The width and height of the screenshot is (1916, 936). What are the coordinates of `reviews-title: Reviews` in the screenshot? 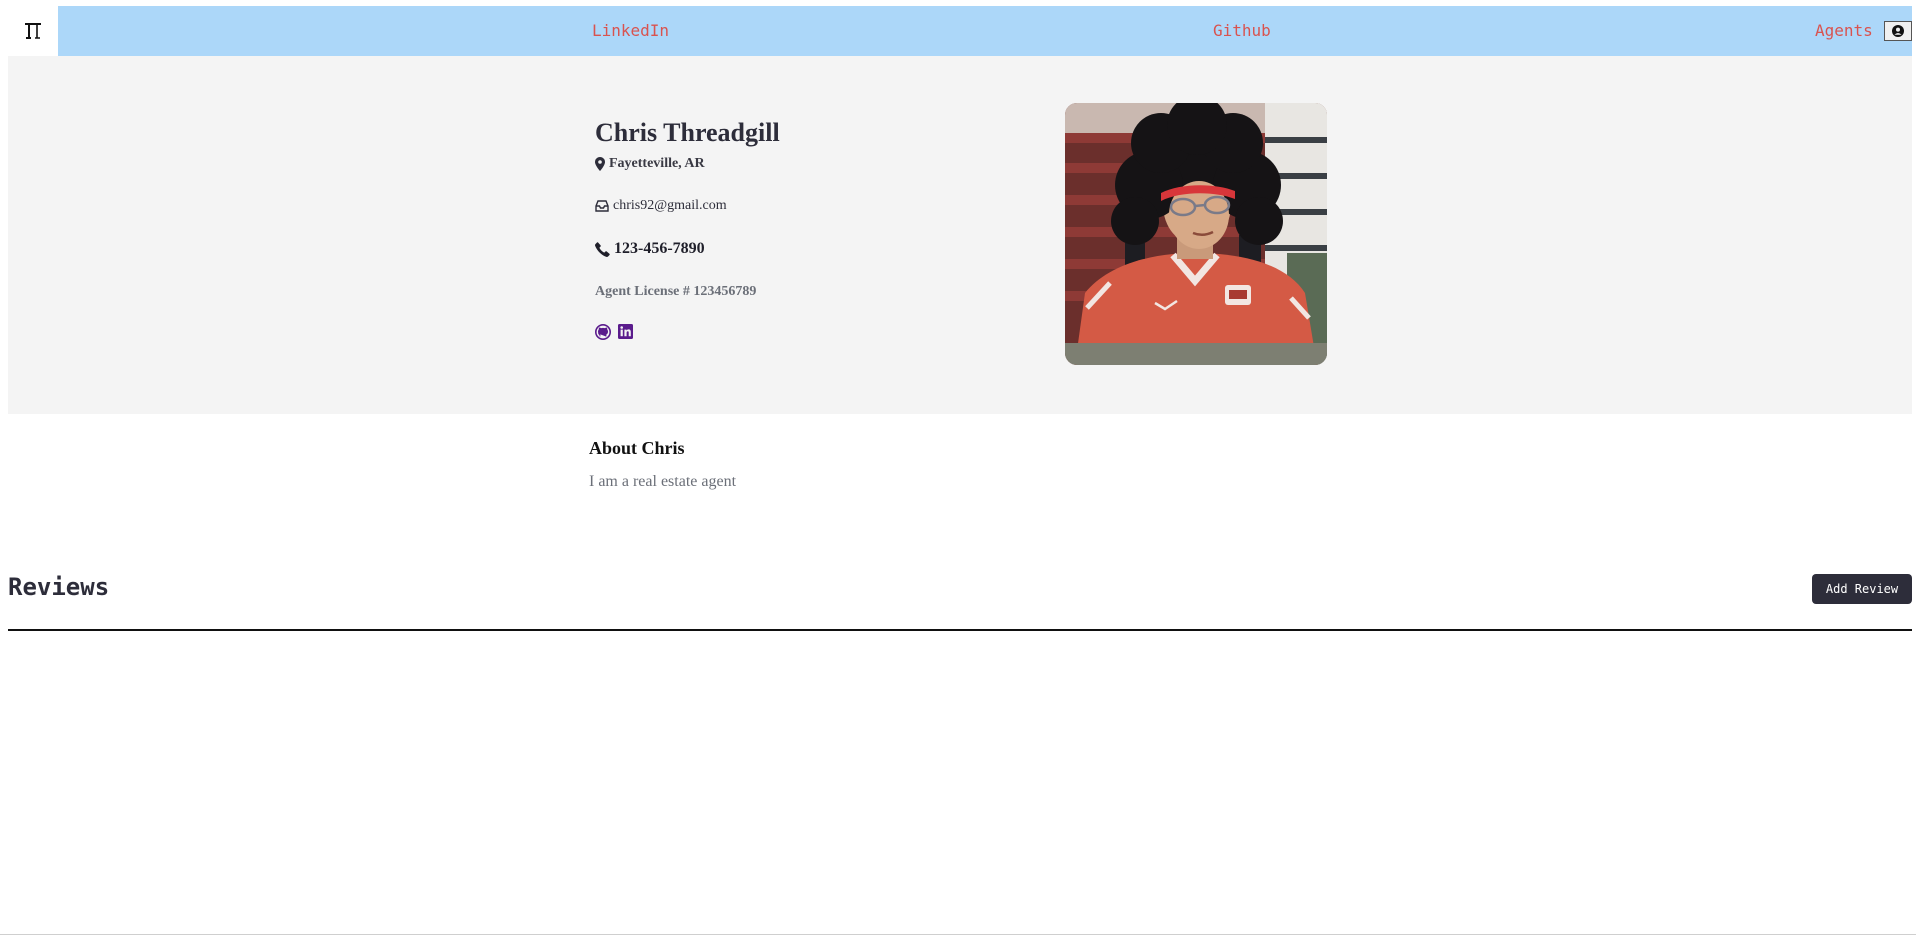 It's located at (59, 587).